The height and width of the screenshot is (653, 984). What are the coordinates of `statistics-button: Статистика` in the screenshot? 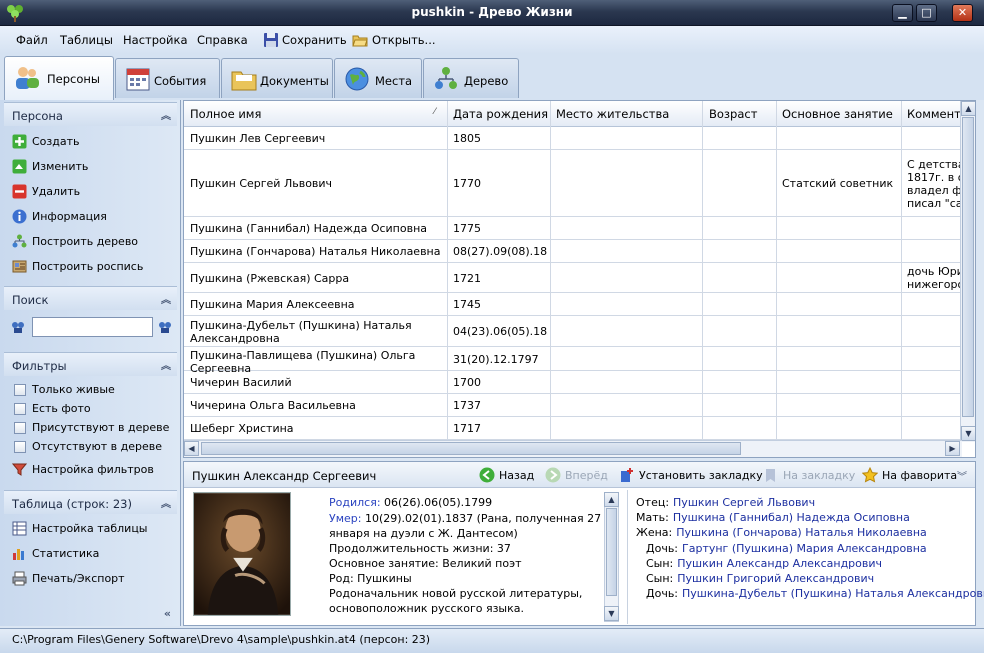 It's located at (92, 554).